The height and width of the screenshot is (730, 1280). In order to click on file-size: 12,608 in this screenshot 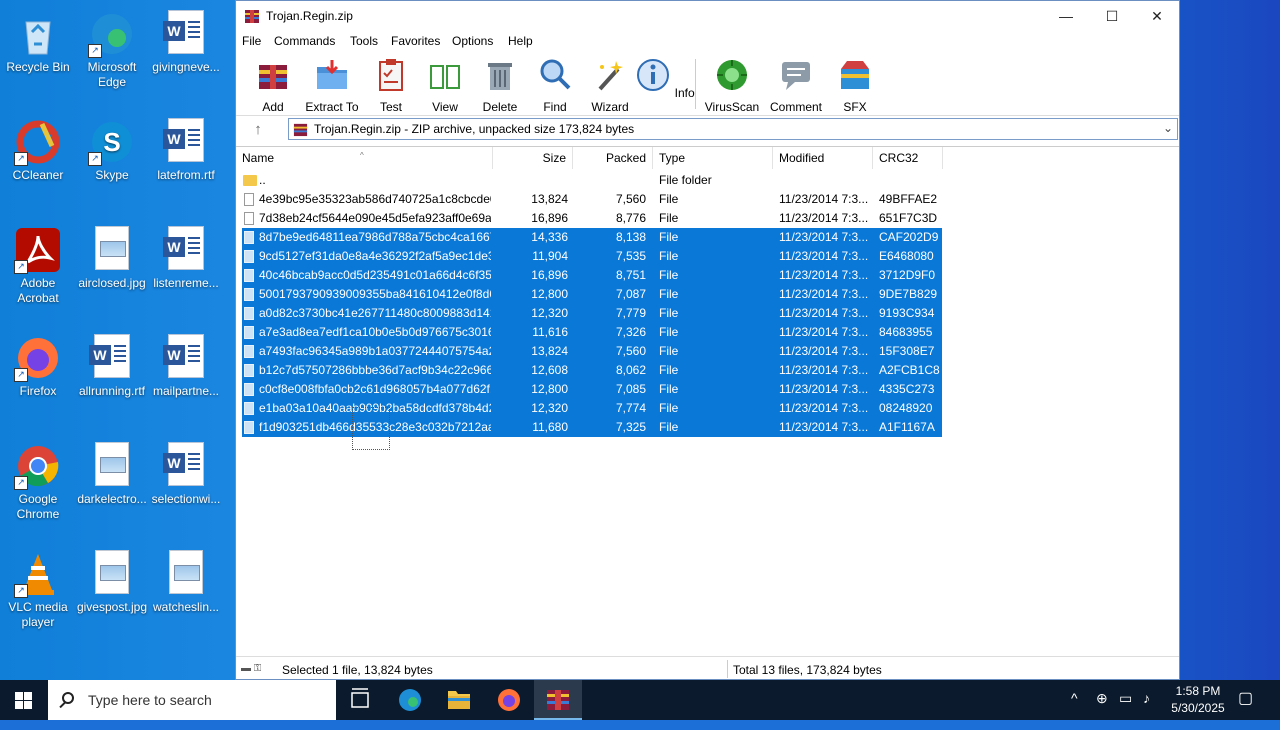, I will do `click(549, 370)`.